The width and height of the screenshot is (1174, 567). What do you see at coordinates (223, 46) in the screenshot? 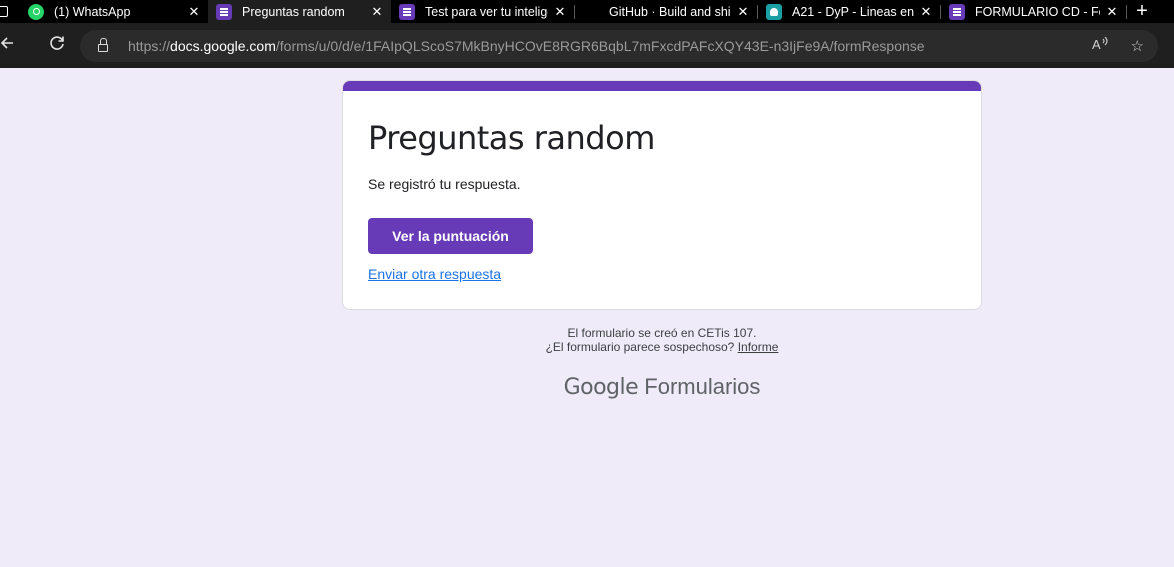
I see `url-host: docs.google.com` at bounding box center [223, 46].